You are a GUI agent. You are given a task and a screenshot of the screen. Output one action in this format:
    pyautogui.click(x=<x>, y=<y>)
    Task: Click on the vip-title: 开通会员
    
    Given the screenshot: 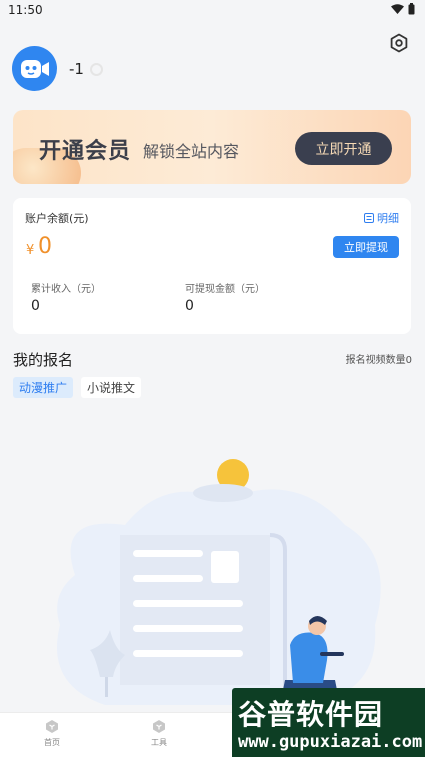 What is the action you would take?
    pyautogui.click(x=85, y=151)
    